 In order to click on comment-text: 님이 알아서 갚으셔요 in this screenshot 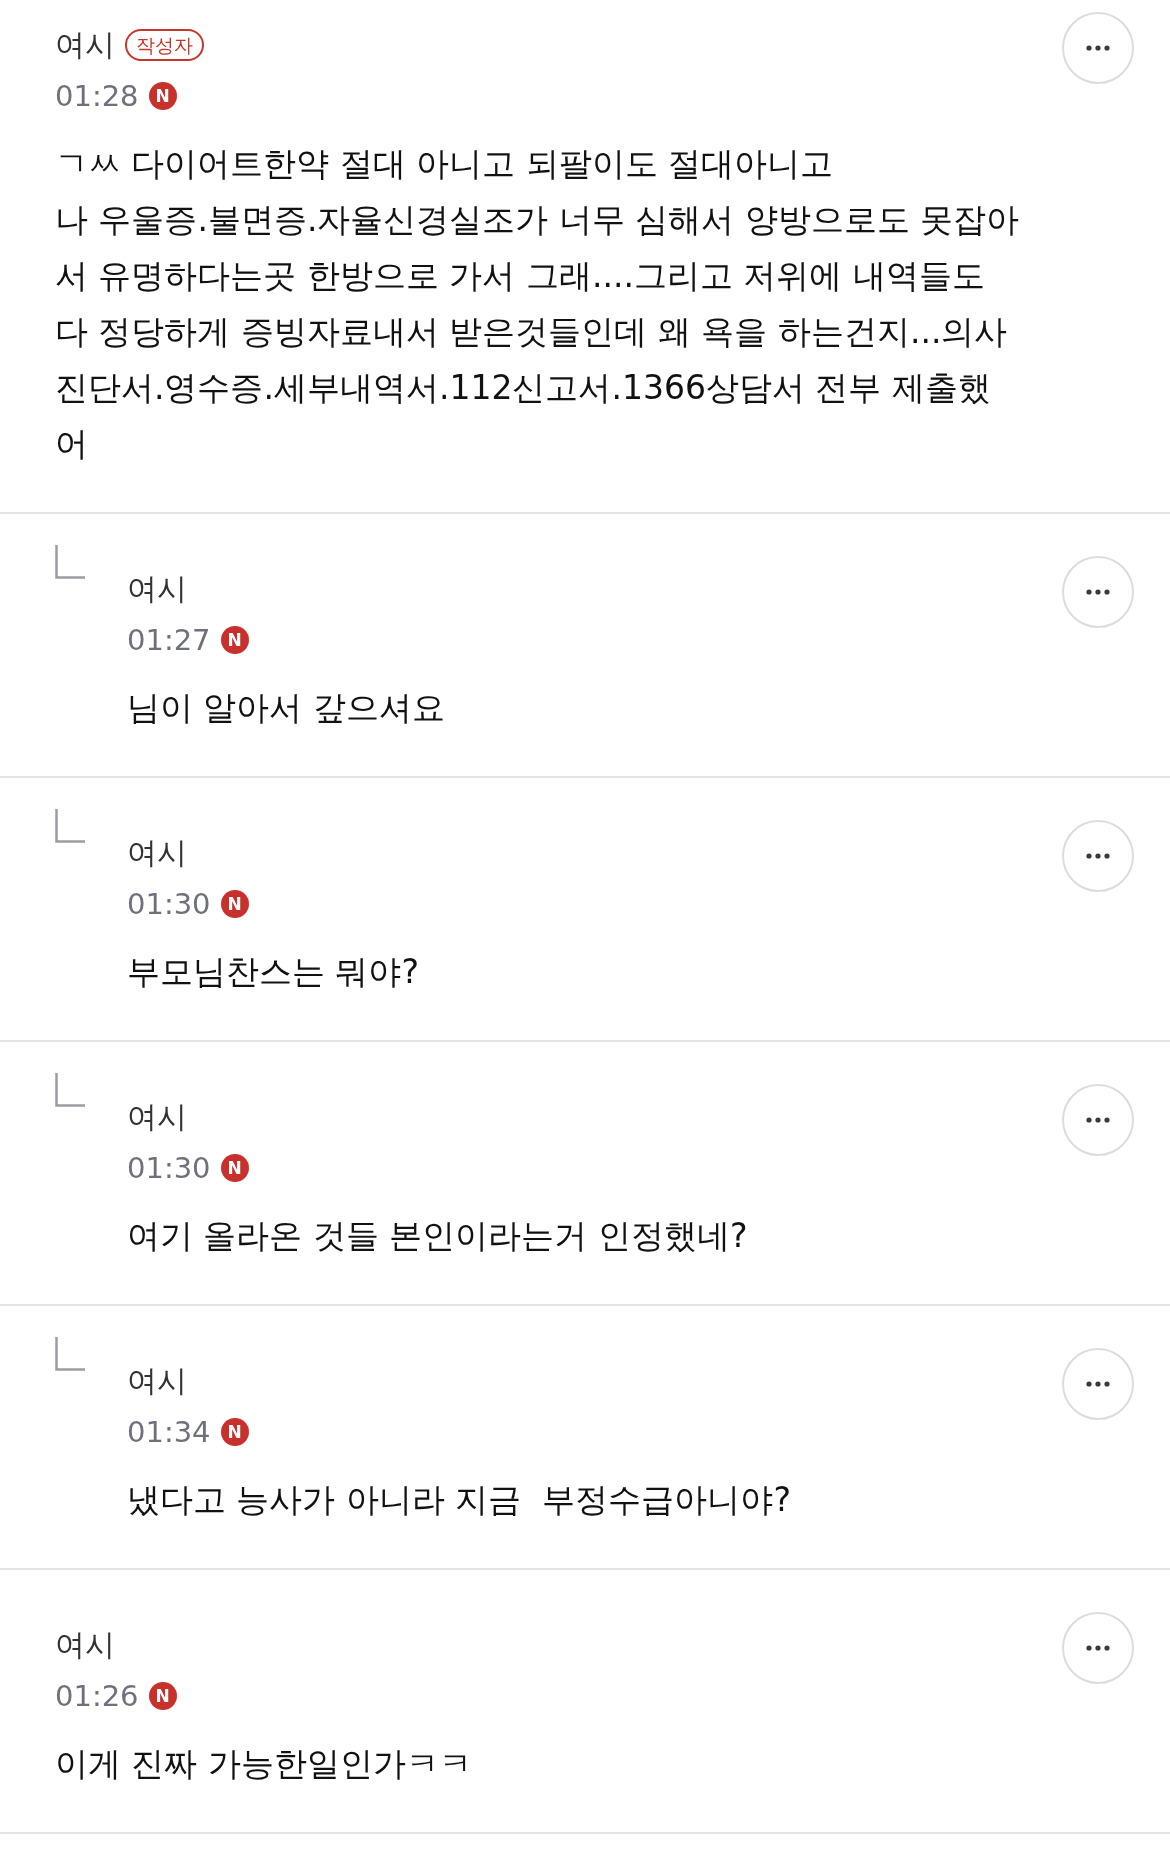, I will do `click(286, 708)`.